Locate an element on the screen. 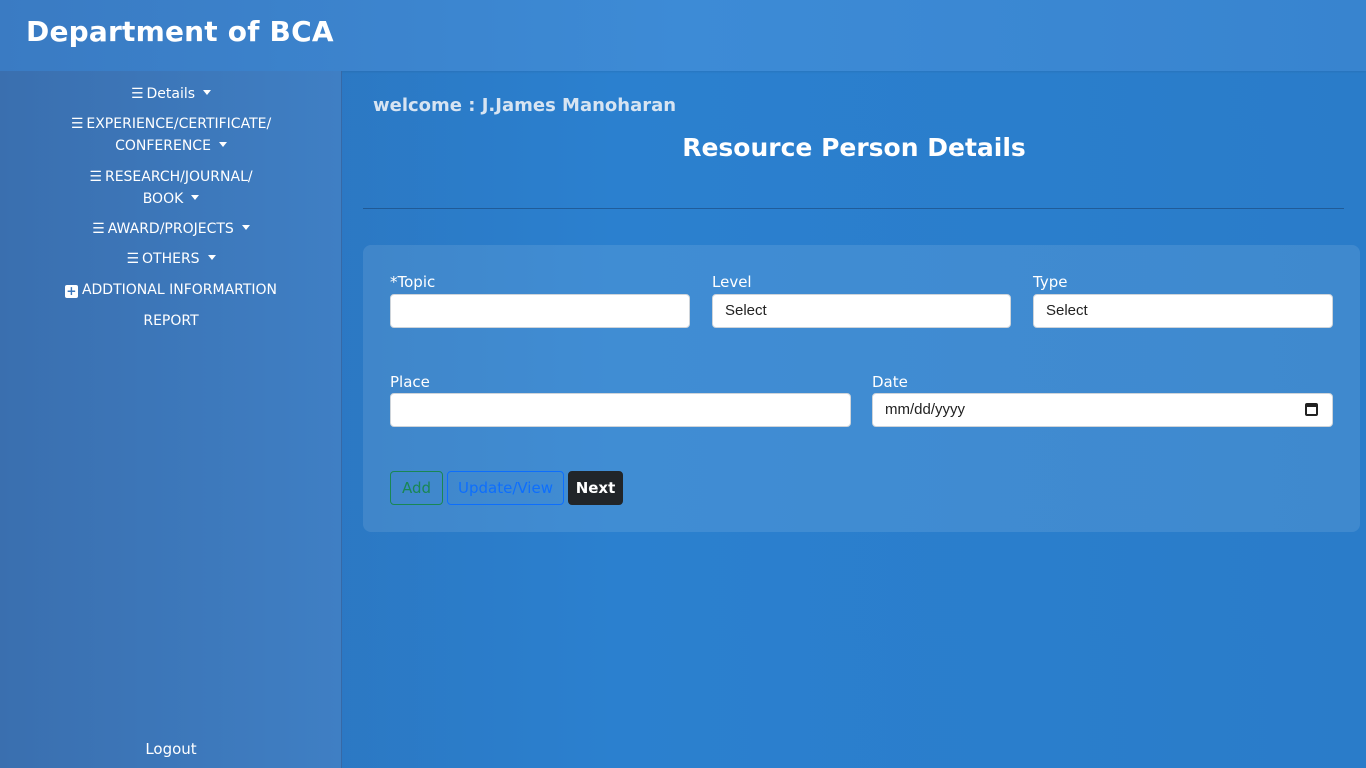 This screenshot has width=1366, height=768. sidebar-item-additional-information: + ADDTIONAL INFORMARTION is located at coordinates (171, 290).